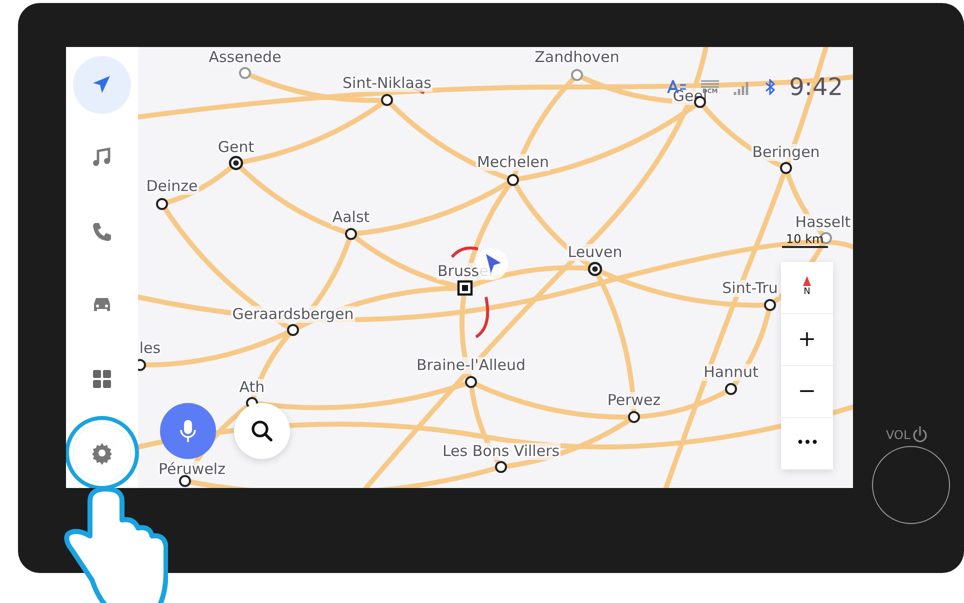 This screenshot has height=603, width=964. What do you see at coordinates (911, 485) in the screenshot?
I see `volume-knob` at bounding box center [911, 485].